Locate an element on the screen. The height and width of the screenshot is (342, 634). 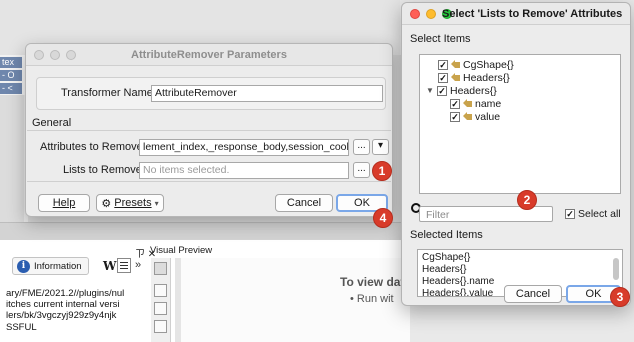
panel-splitter is located at coordinates (205, 231).